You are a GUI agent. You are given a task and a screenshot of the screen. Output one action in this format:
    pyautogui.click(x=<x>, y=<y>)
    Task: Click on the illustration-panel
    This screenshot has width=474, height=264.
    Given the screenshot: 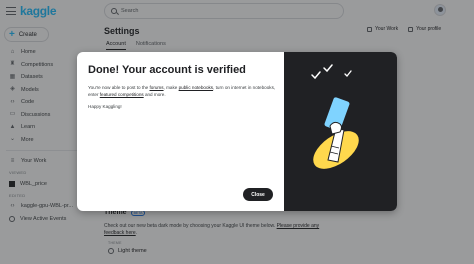 What is the action you would take?
    pyautogui.click(x=340, y=131)
    